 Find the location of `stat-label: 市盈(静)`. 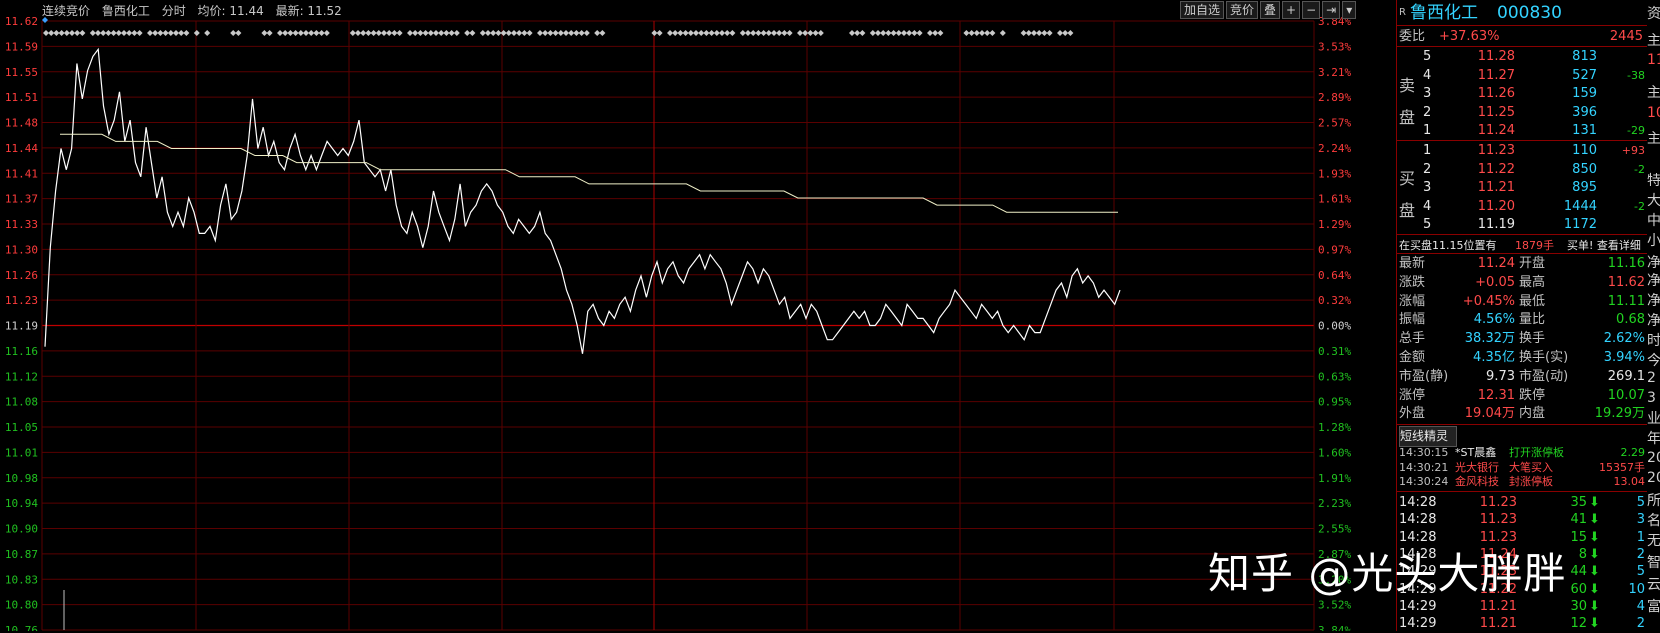

stat-label: 市盈(静) is located at coordinates (1424, 376).